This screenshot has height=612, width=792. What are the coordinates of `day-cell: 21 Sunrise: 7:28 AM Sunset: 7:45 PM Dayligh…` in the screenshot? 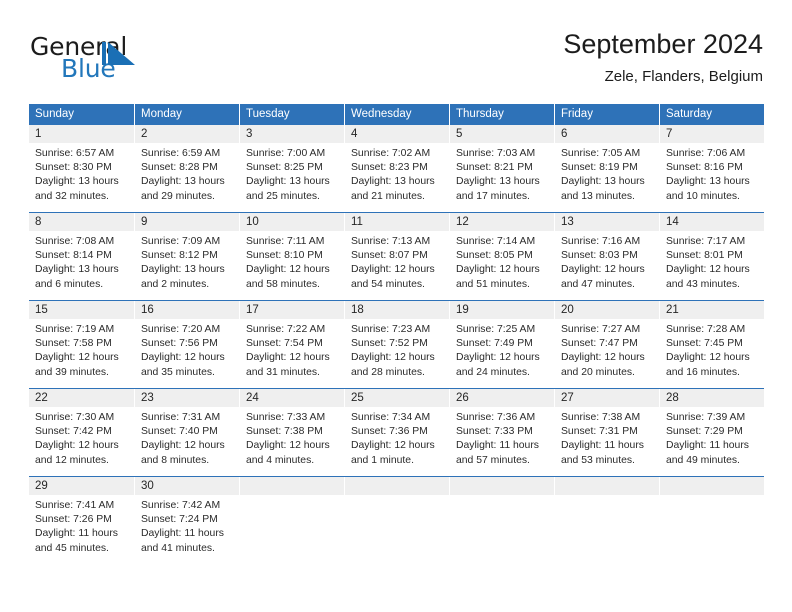 It's located at (711, 344).